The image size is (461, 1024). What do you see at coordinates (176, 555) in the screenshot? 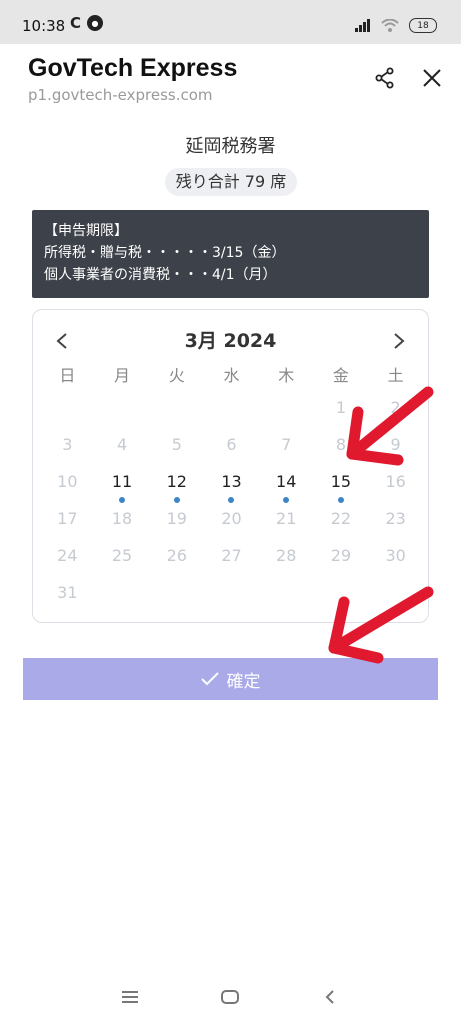
I see `calendar-day-disabled: 26` at bounding box center [176, 555].